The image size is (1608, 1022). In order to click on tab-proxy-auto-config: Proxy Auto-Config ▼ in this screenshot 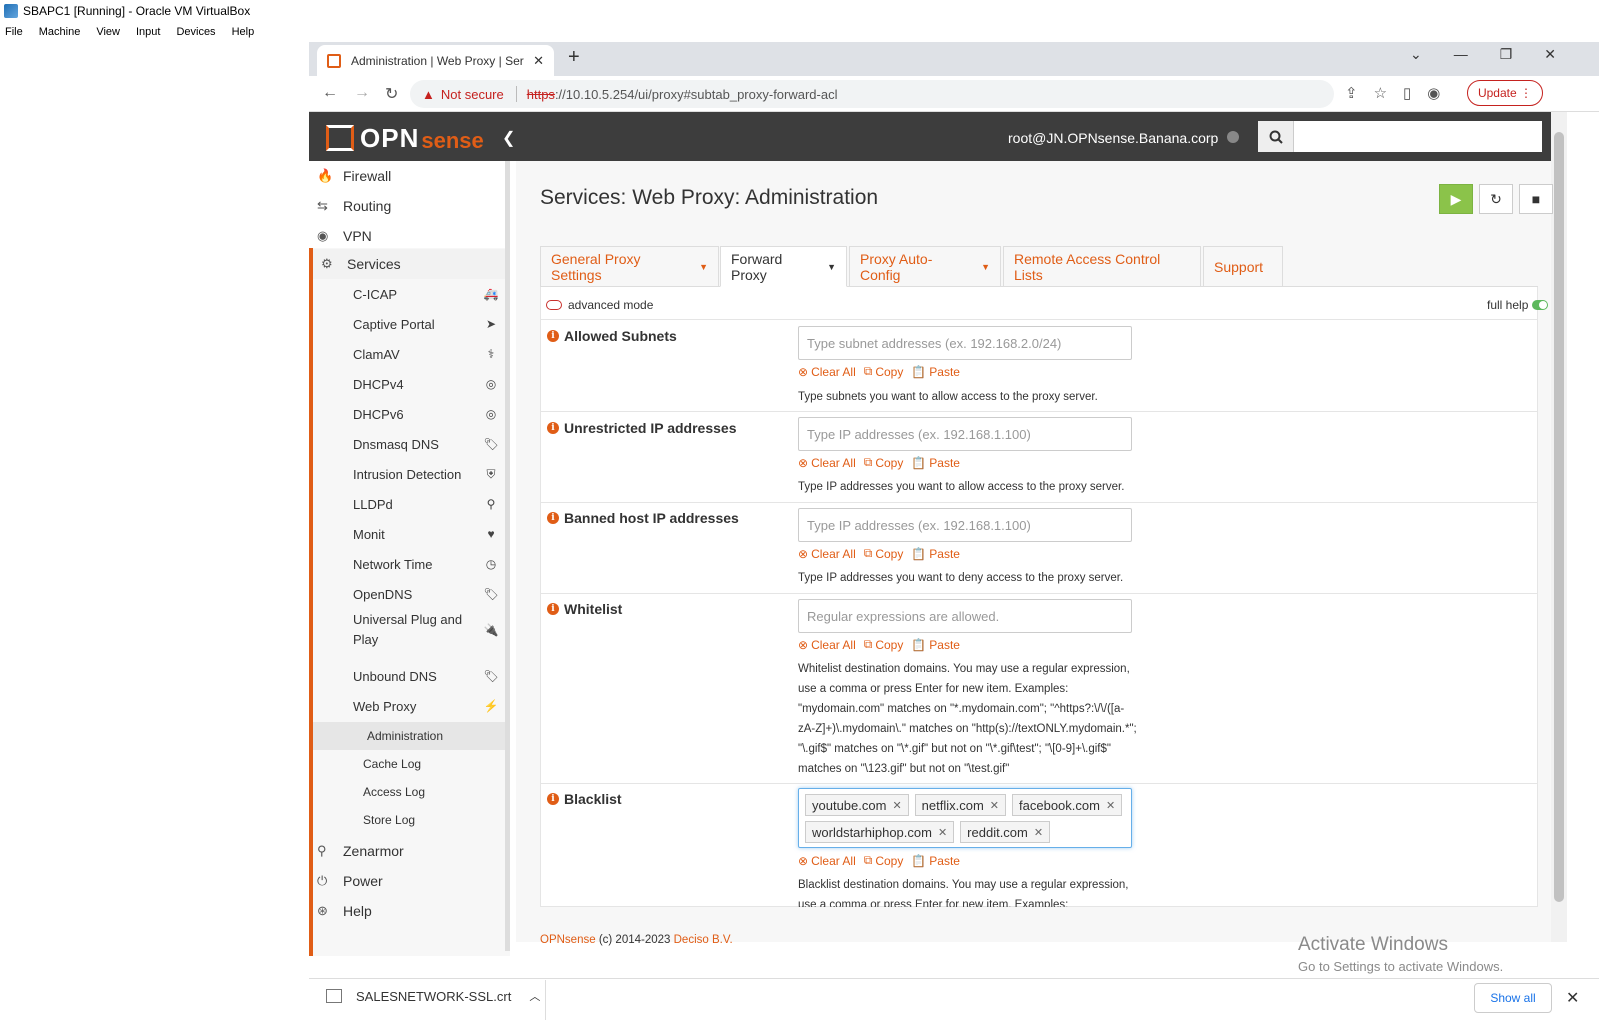, I will do `click(925, 266)`.